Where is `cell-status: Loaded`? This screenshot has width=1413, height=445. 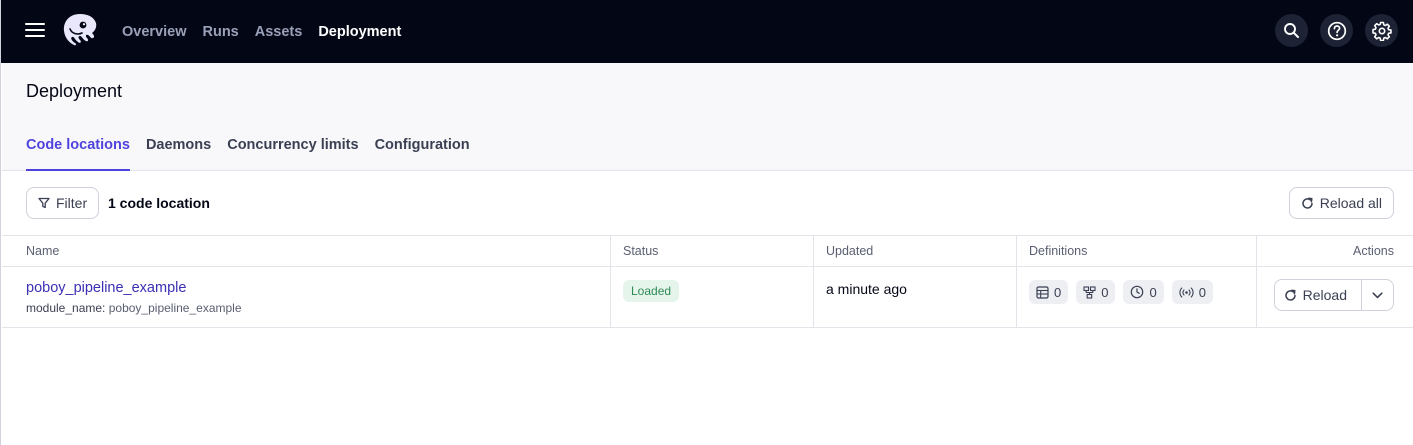 cell-status: Loaded is located at coordinates (712, 297).